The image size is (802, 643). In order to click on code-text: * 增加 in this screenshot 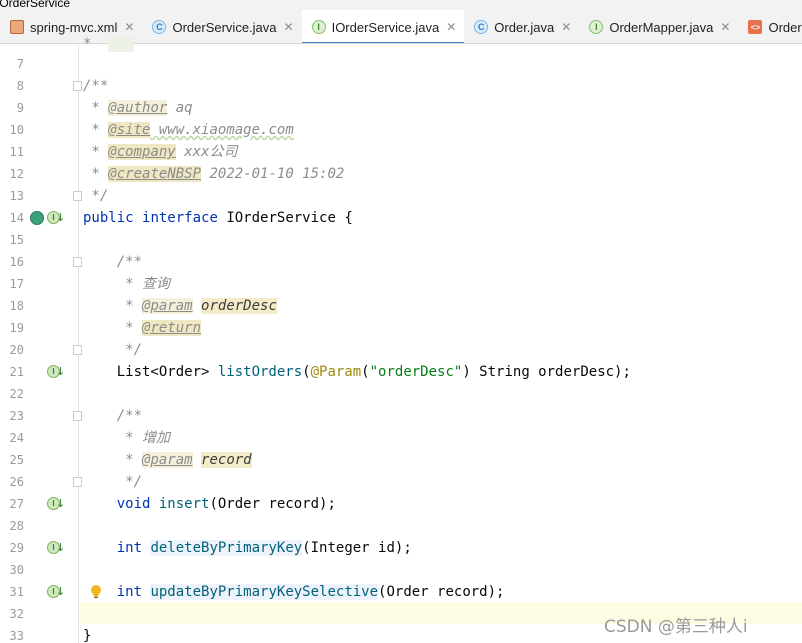, I will do `click(127, 438)`.